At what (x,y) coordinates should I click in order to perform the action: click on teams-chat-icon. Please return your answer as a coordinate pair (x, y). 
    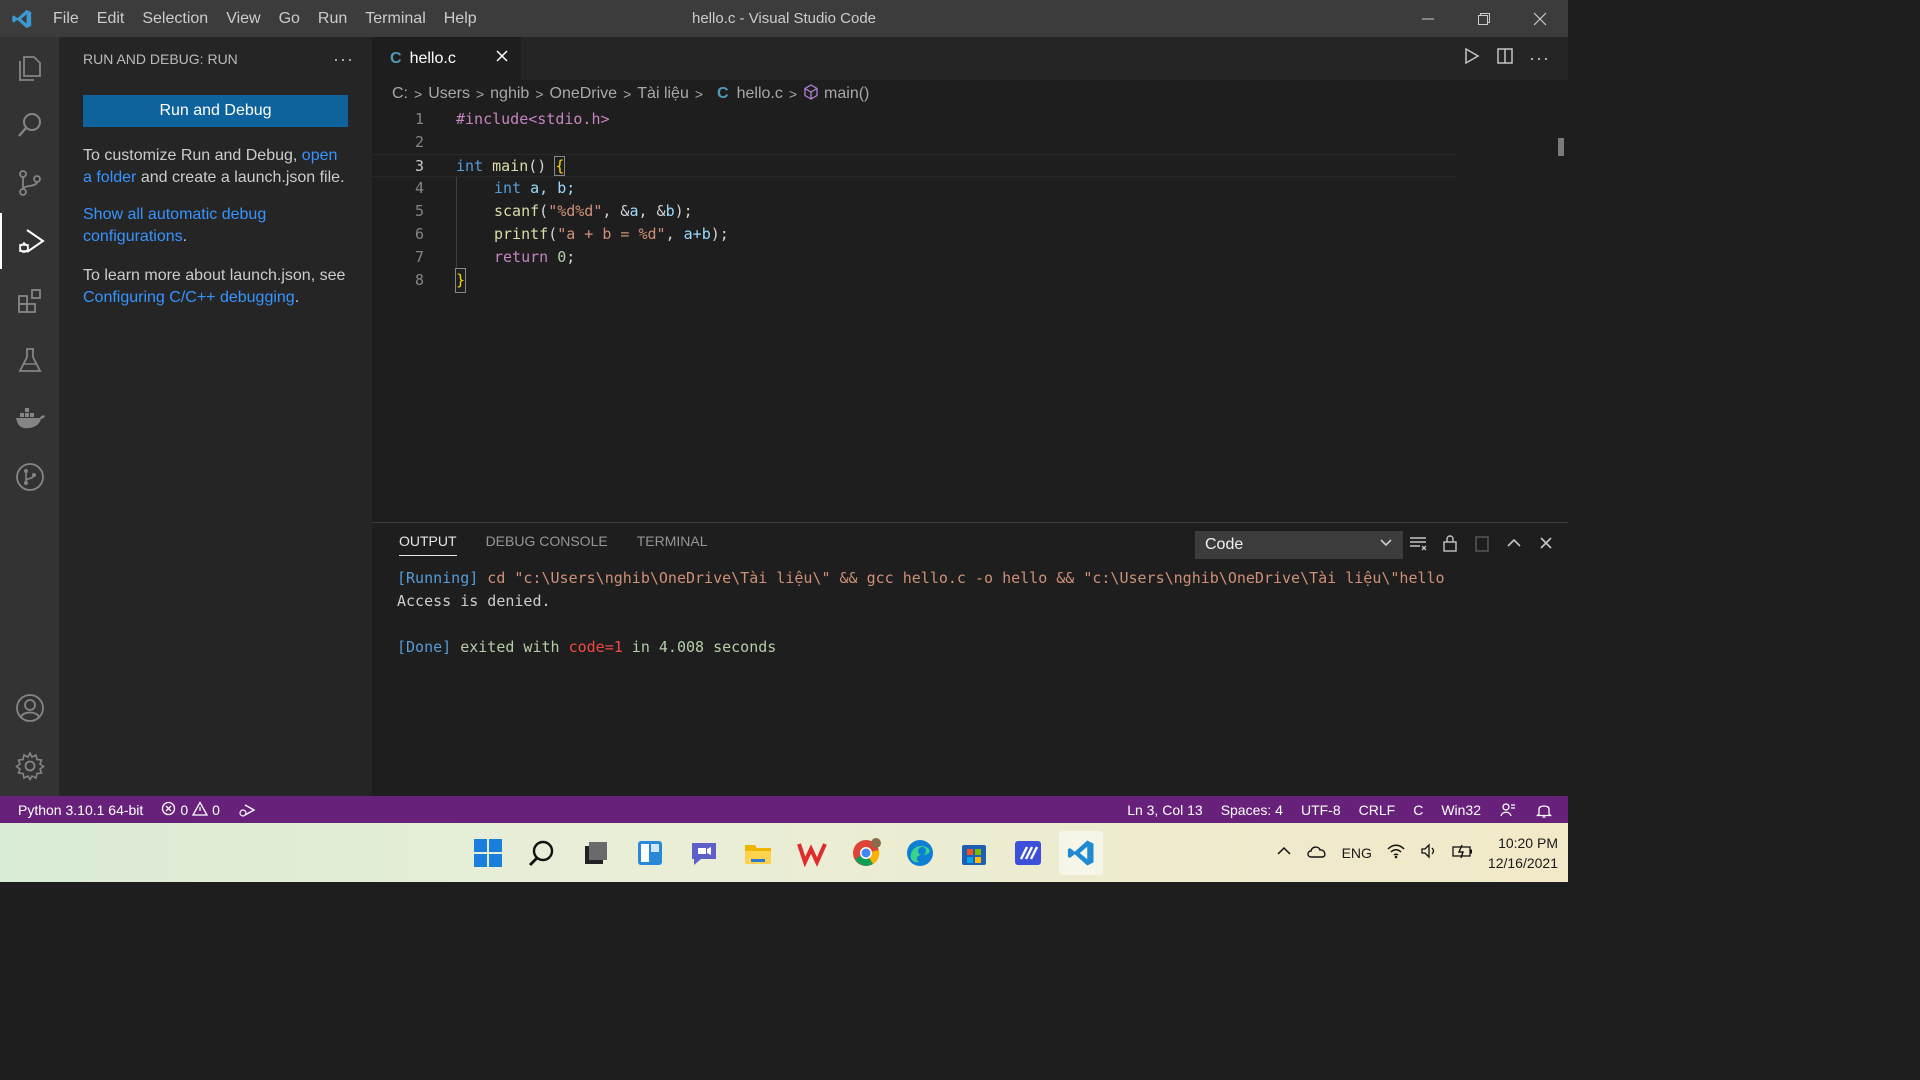
    Looking at the image, I should click on (704, 853).